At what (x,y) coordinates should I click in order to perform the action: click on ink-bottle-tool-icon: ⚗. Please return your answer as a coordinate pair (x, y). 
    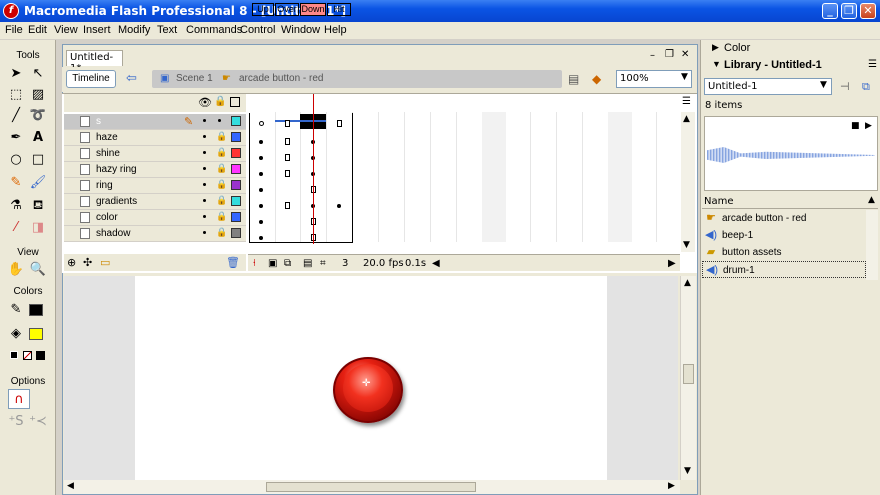
    Looking at the image, I should click on (16, 206).